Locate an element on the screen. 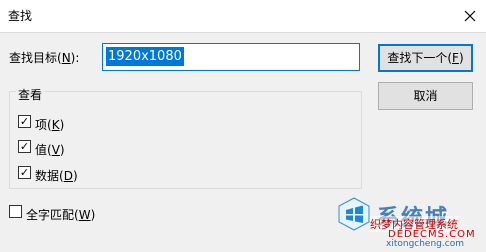 The height and width of the screenshot is (252, 486). find-next-button: 查找下一个(F) is located at coordinates (425, 58).